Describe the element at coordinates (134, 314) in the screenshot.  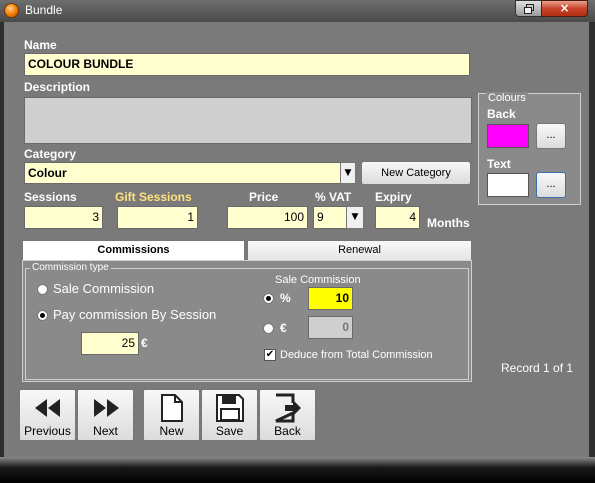
I see `pay-by-session-option-label: Pay commission By Session` at that location.